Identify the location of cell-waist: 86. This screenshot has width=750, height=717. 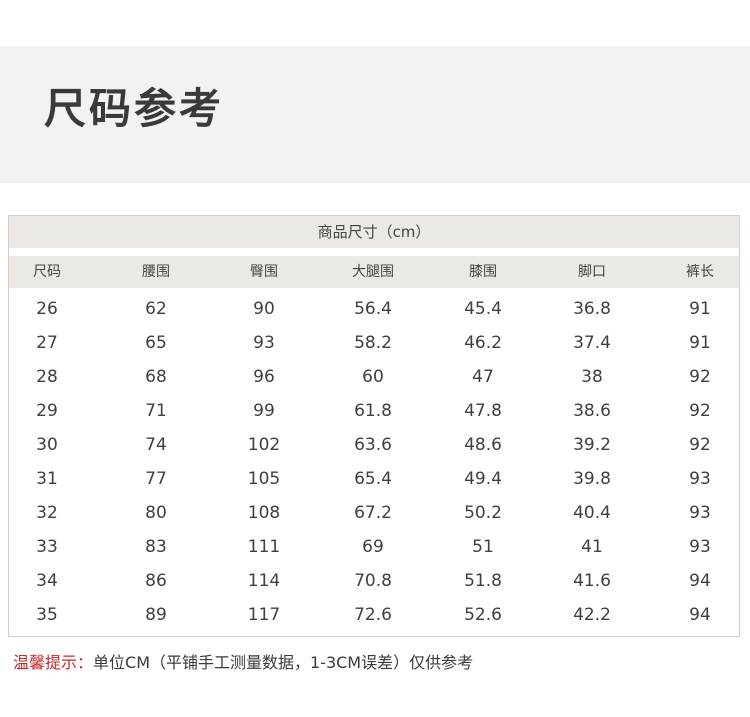
(156, 581).